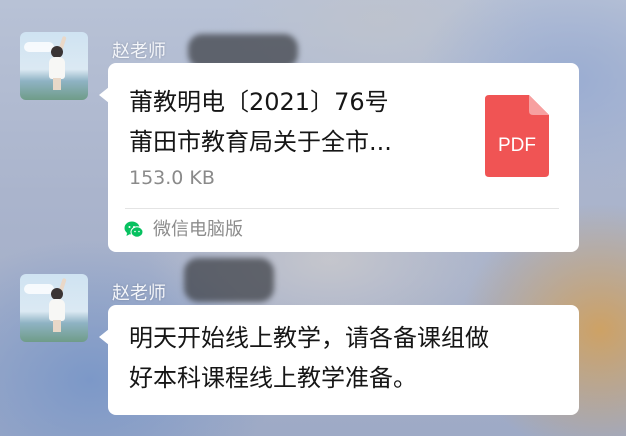 The height and width of the screenshot is (436, 626). Describe the element at coordinates (134, 230) in the screenshot. I see `wechat-icon` at that location.